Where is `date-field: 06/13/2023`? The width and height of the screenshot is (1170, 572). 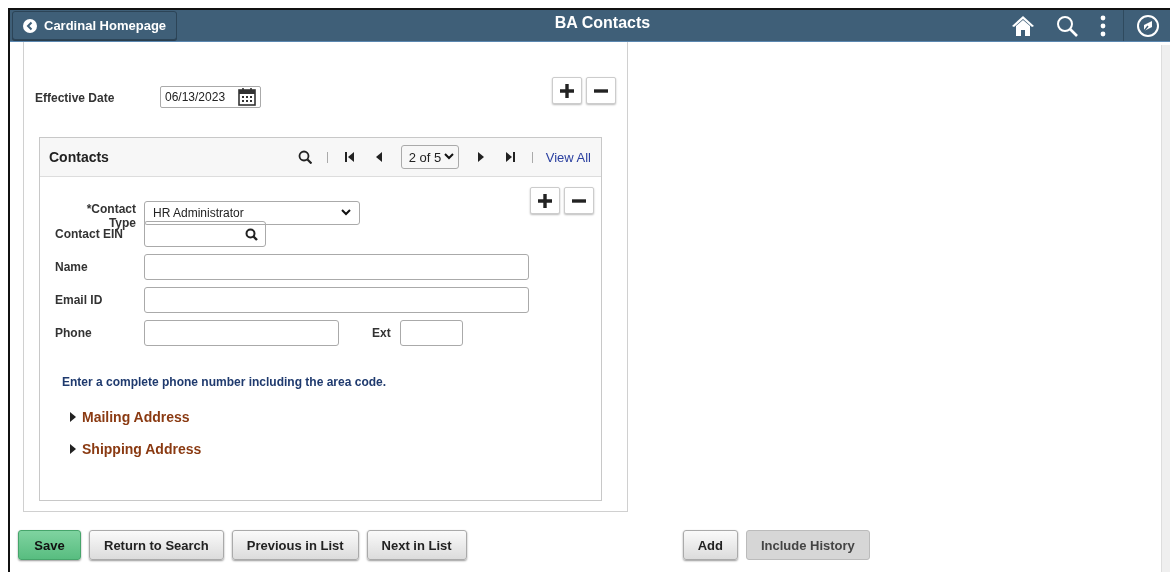
date-field: 06/13/2023 is located at coordinates (210, 97).